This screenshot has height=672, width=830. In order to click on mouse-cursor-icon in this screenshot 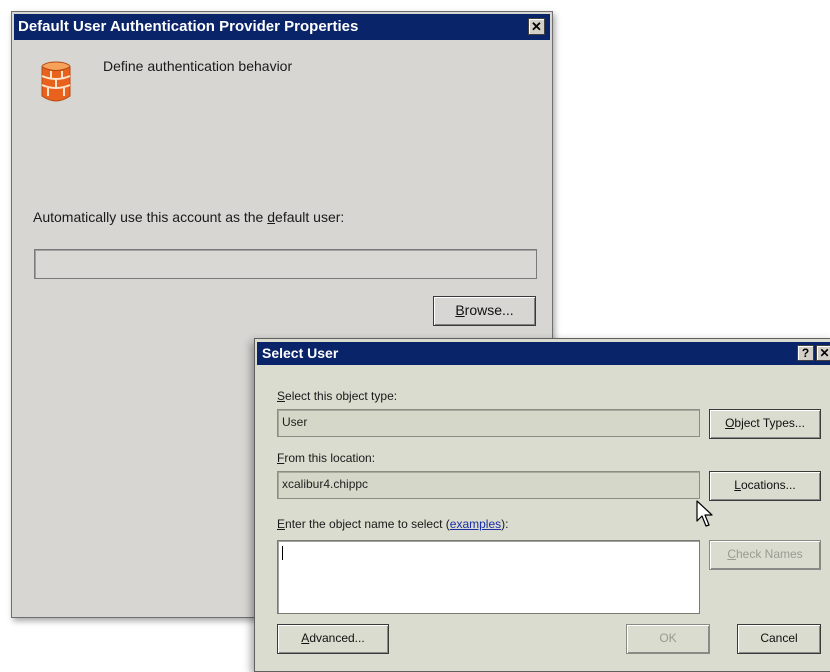, I will do `click(704, 513)`.